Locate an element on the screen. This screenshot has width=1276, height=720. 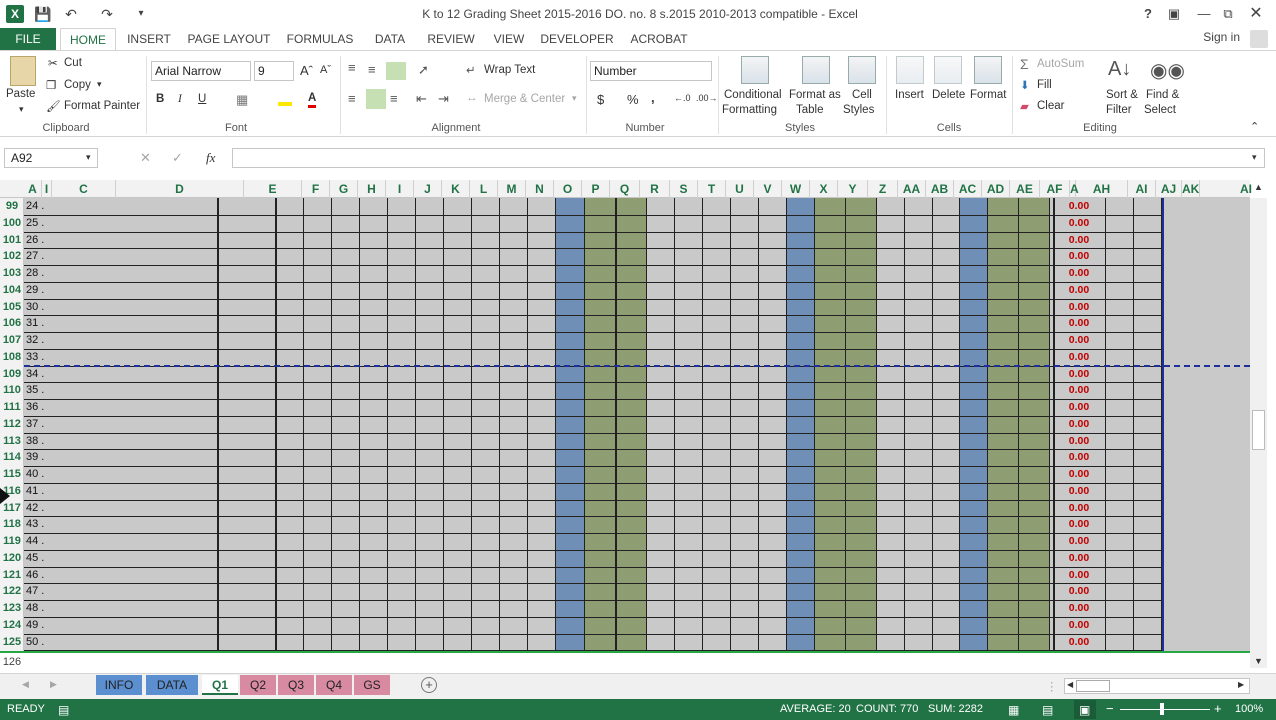
column-header: I is located at coordinates (47, 189).